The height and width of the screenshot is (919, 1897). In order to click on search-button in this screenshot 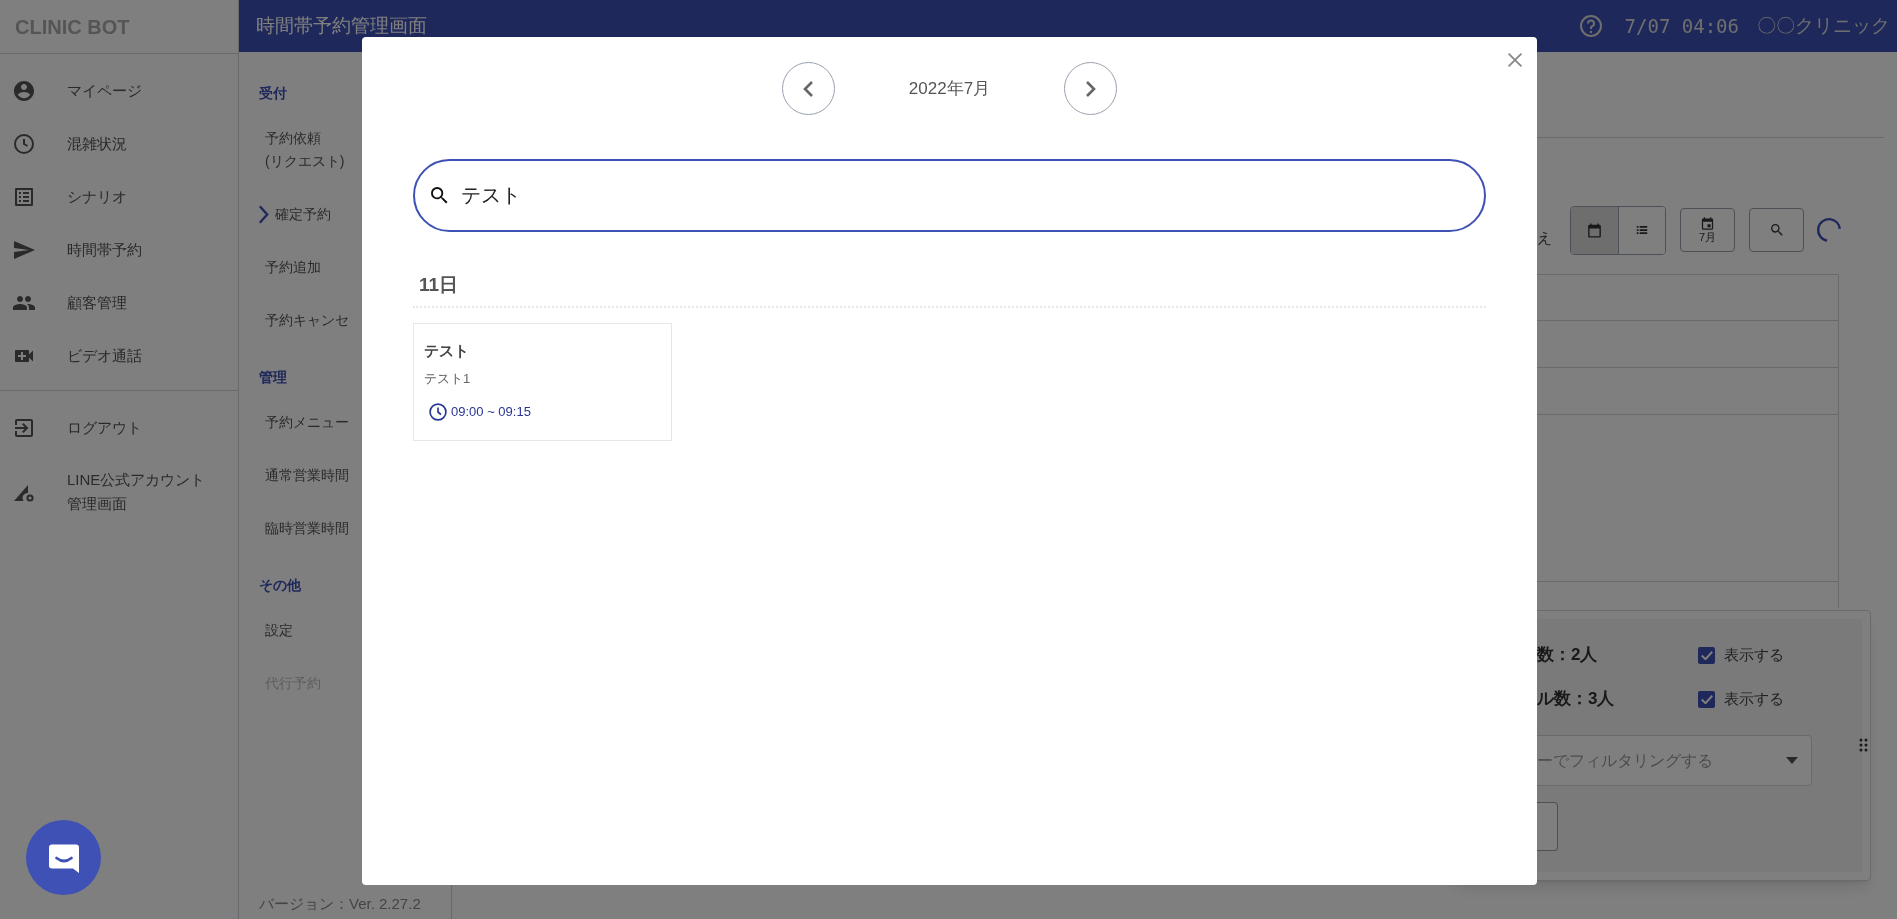, I will do `click(1776, 230)`.